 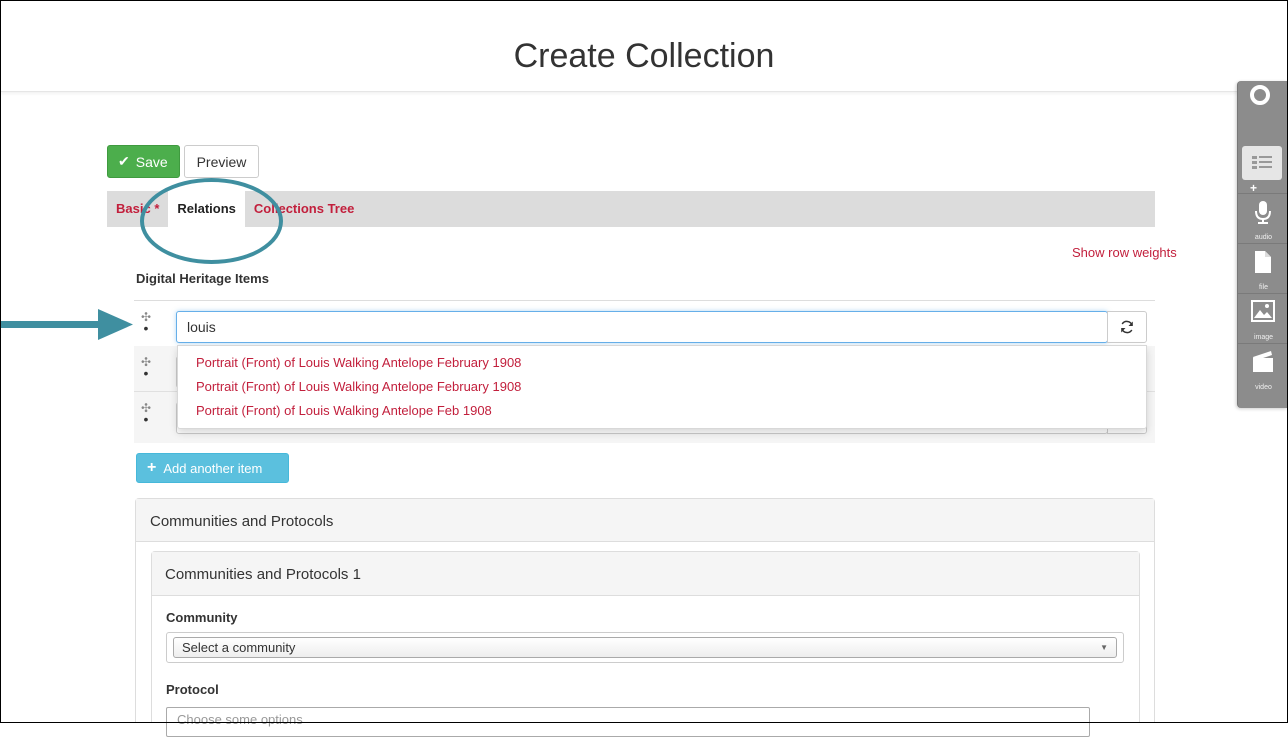 What do you see at coordinates (1263, 387) in the screenshot?
I see `sidebar-item-label: video` at bounding box center [1263, 387].